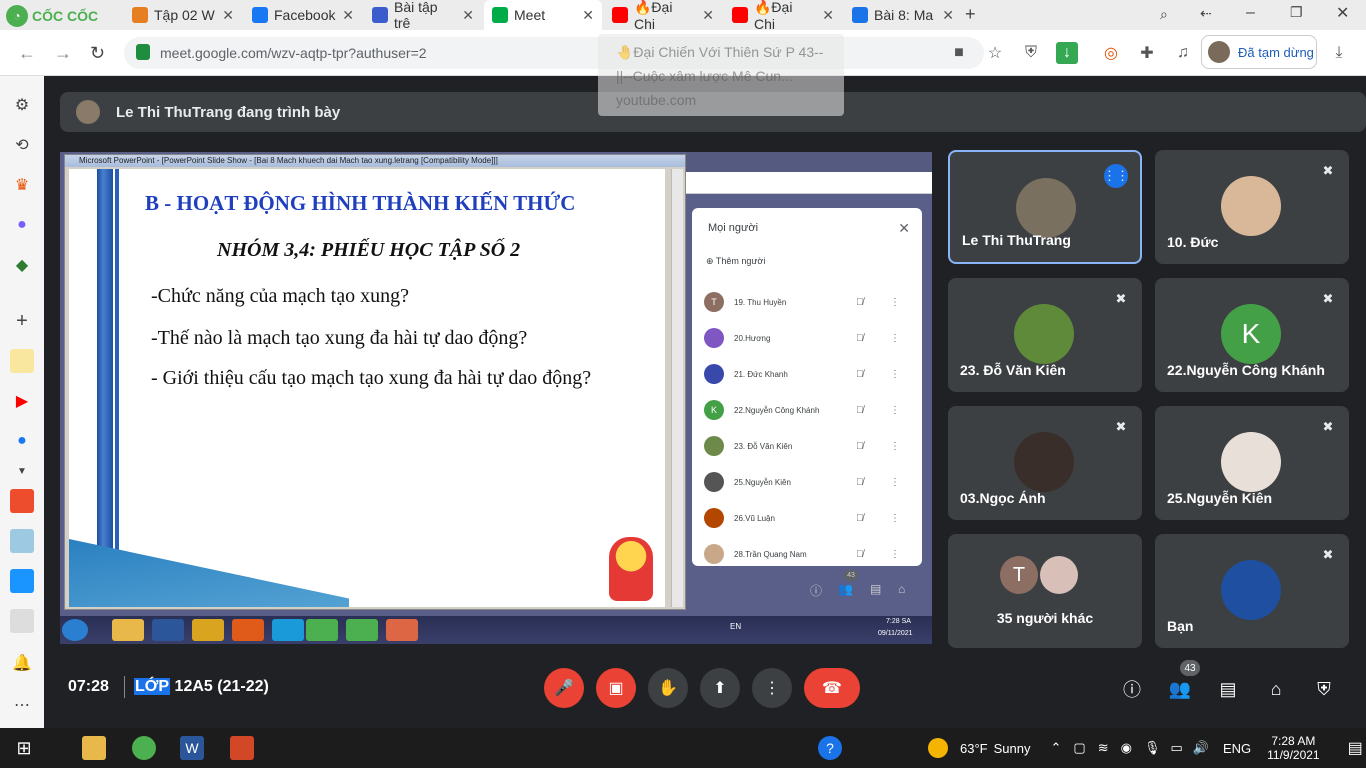 This screenshot has width=1366, height=768. I want to click on camera-tray-icon: ◉, so click(1126, 748).